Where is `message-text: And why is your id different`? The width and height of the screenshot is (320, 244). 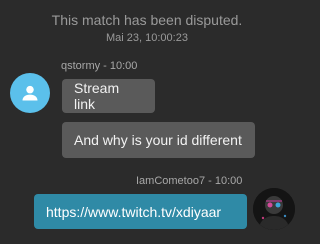
message-text: And why is your id different is located at coordinates (158, 140).